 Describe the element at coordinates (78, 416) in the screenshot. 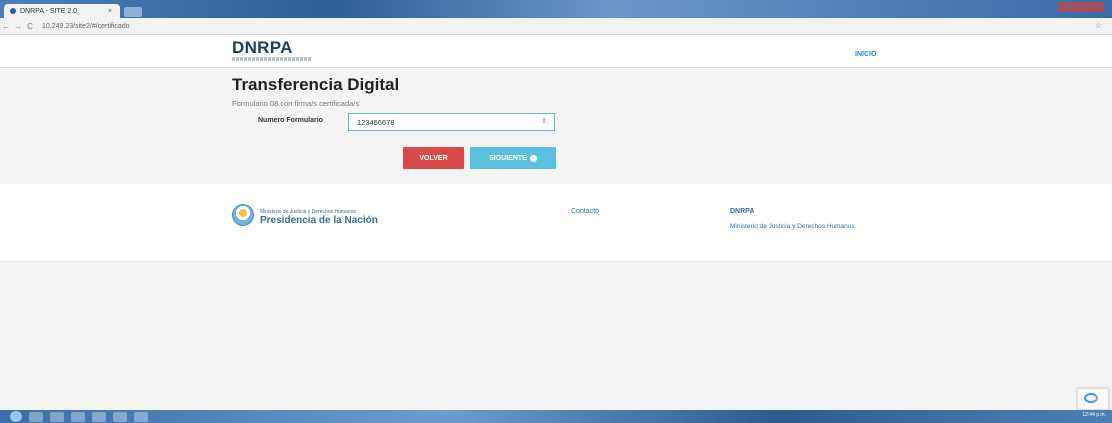

I see `taskbar-media-icon` at that location.